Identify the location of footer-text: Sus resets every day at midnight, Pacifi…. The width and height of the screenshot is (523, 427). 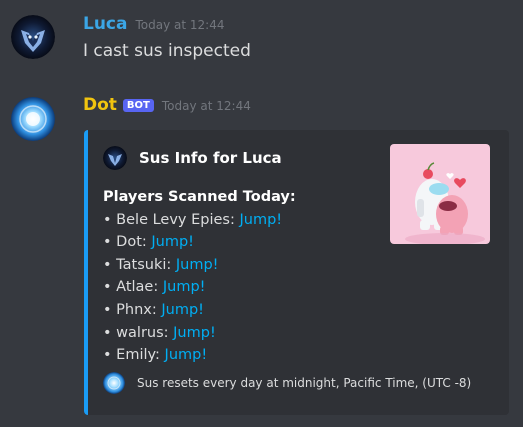
(304, 383).